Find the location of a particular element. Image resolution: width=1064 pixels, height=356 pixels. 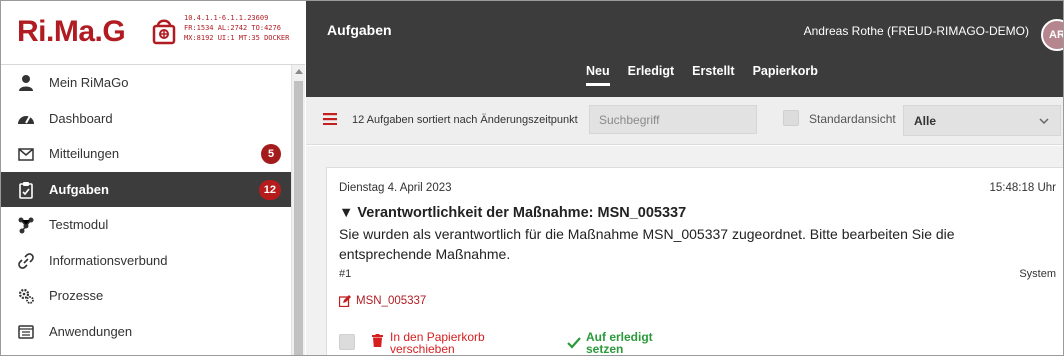

filter-value: Alle is located at coordinates (925, 121).